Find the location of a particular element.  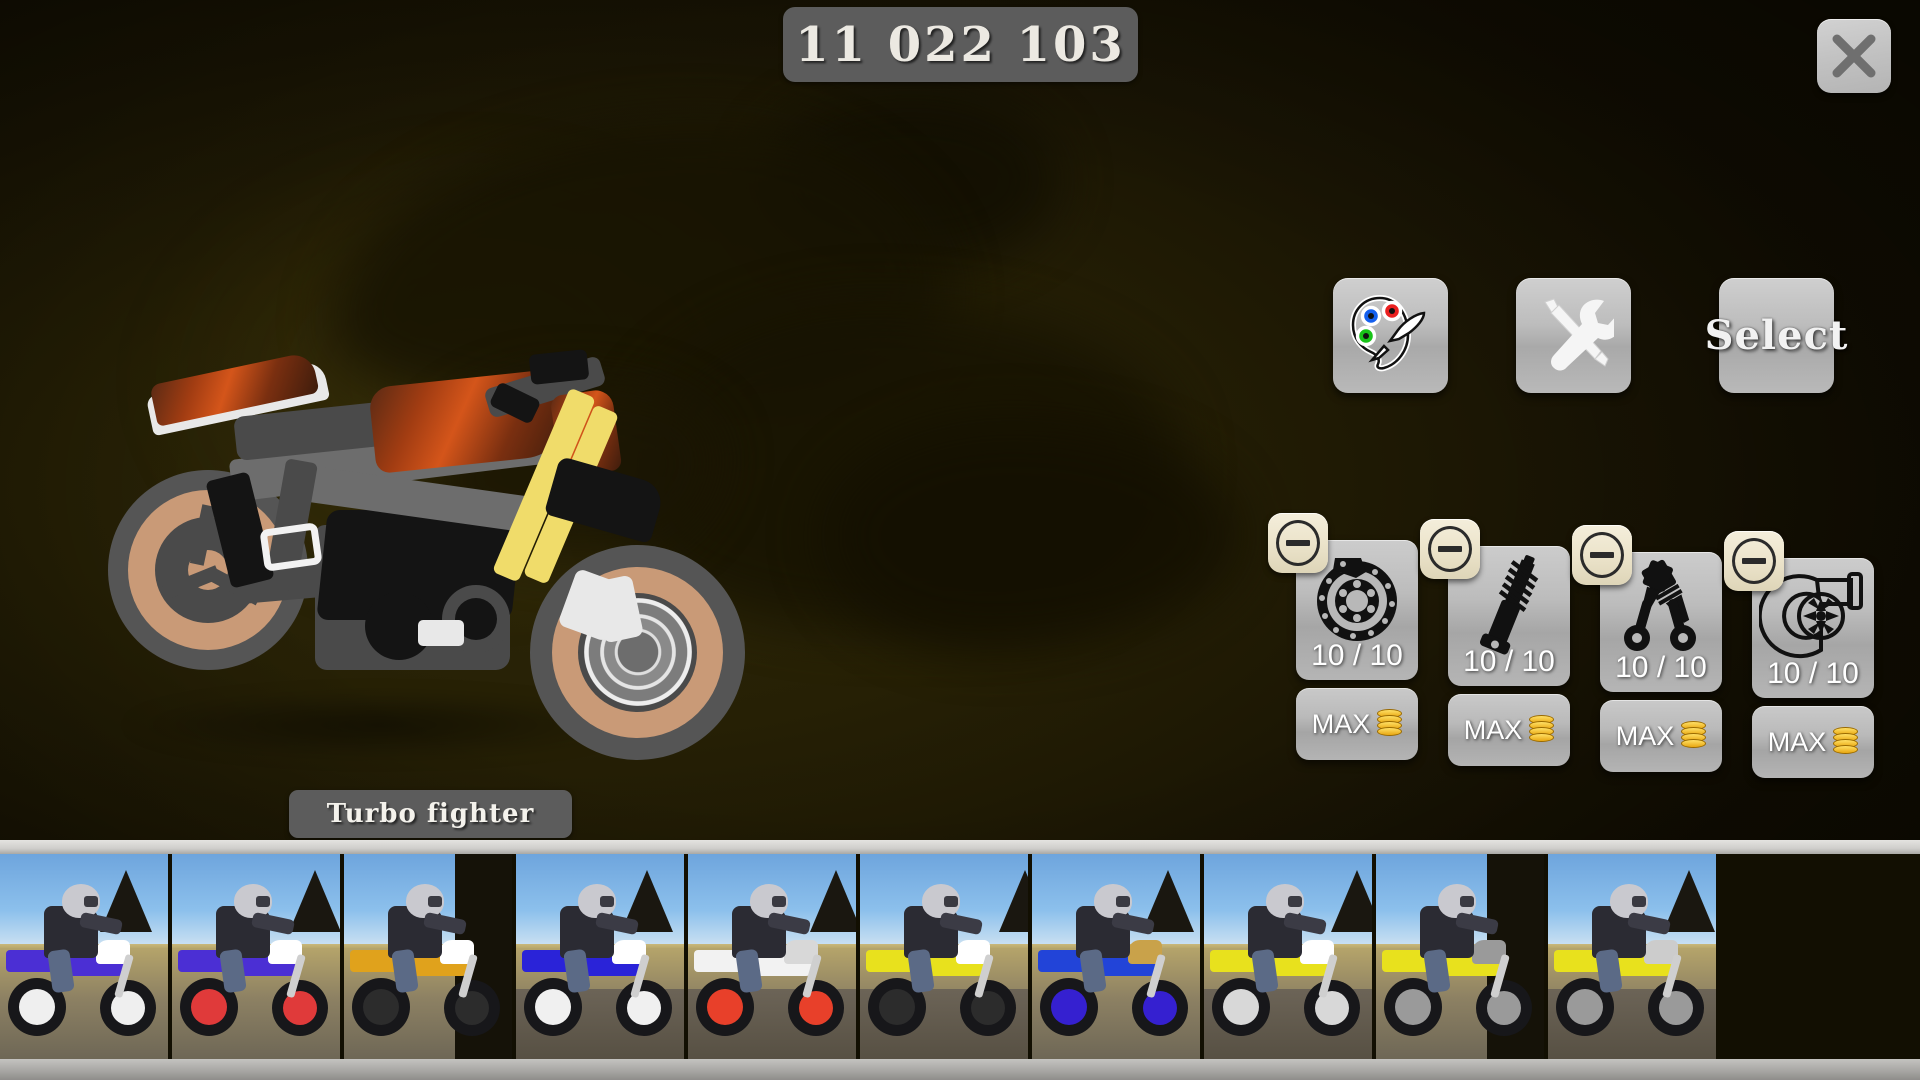

paint-palette-icon is located at coordinates (1390, 335).